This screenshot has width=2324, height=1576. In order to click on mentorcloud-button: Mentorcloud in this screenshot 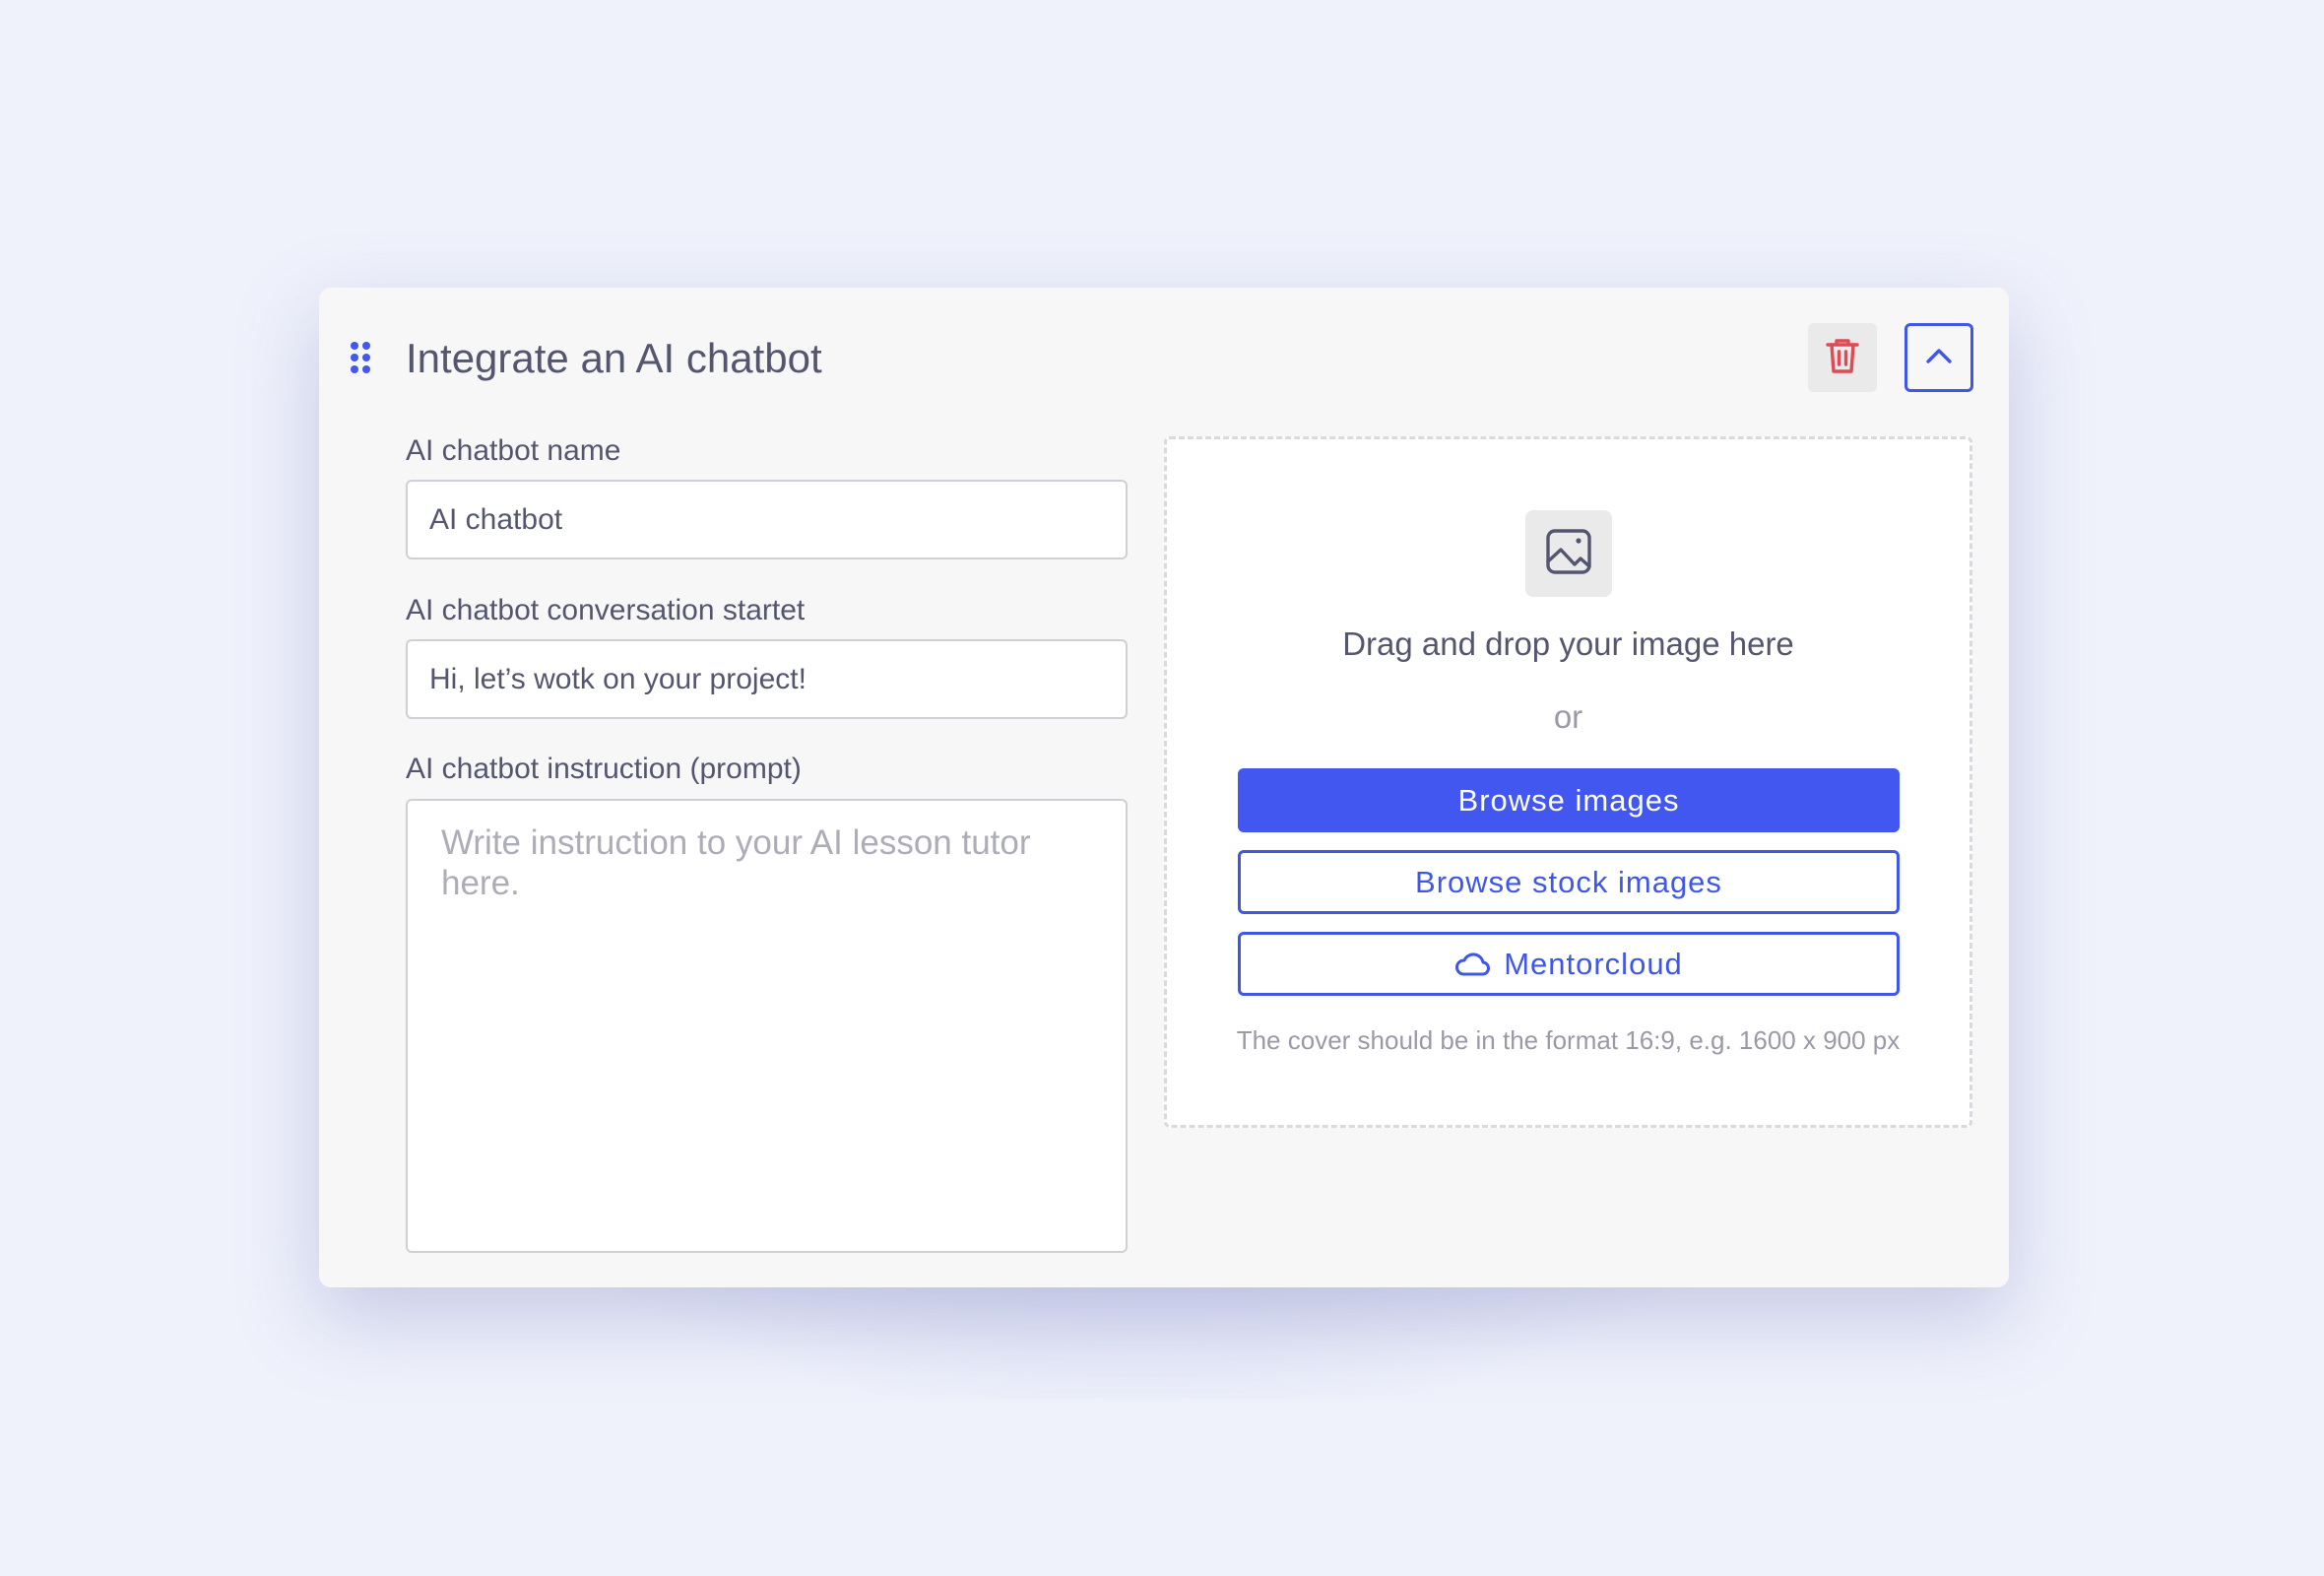, I will do `click(1569, 964)`.